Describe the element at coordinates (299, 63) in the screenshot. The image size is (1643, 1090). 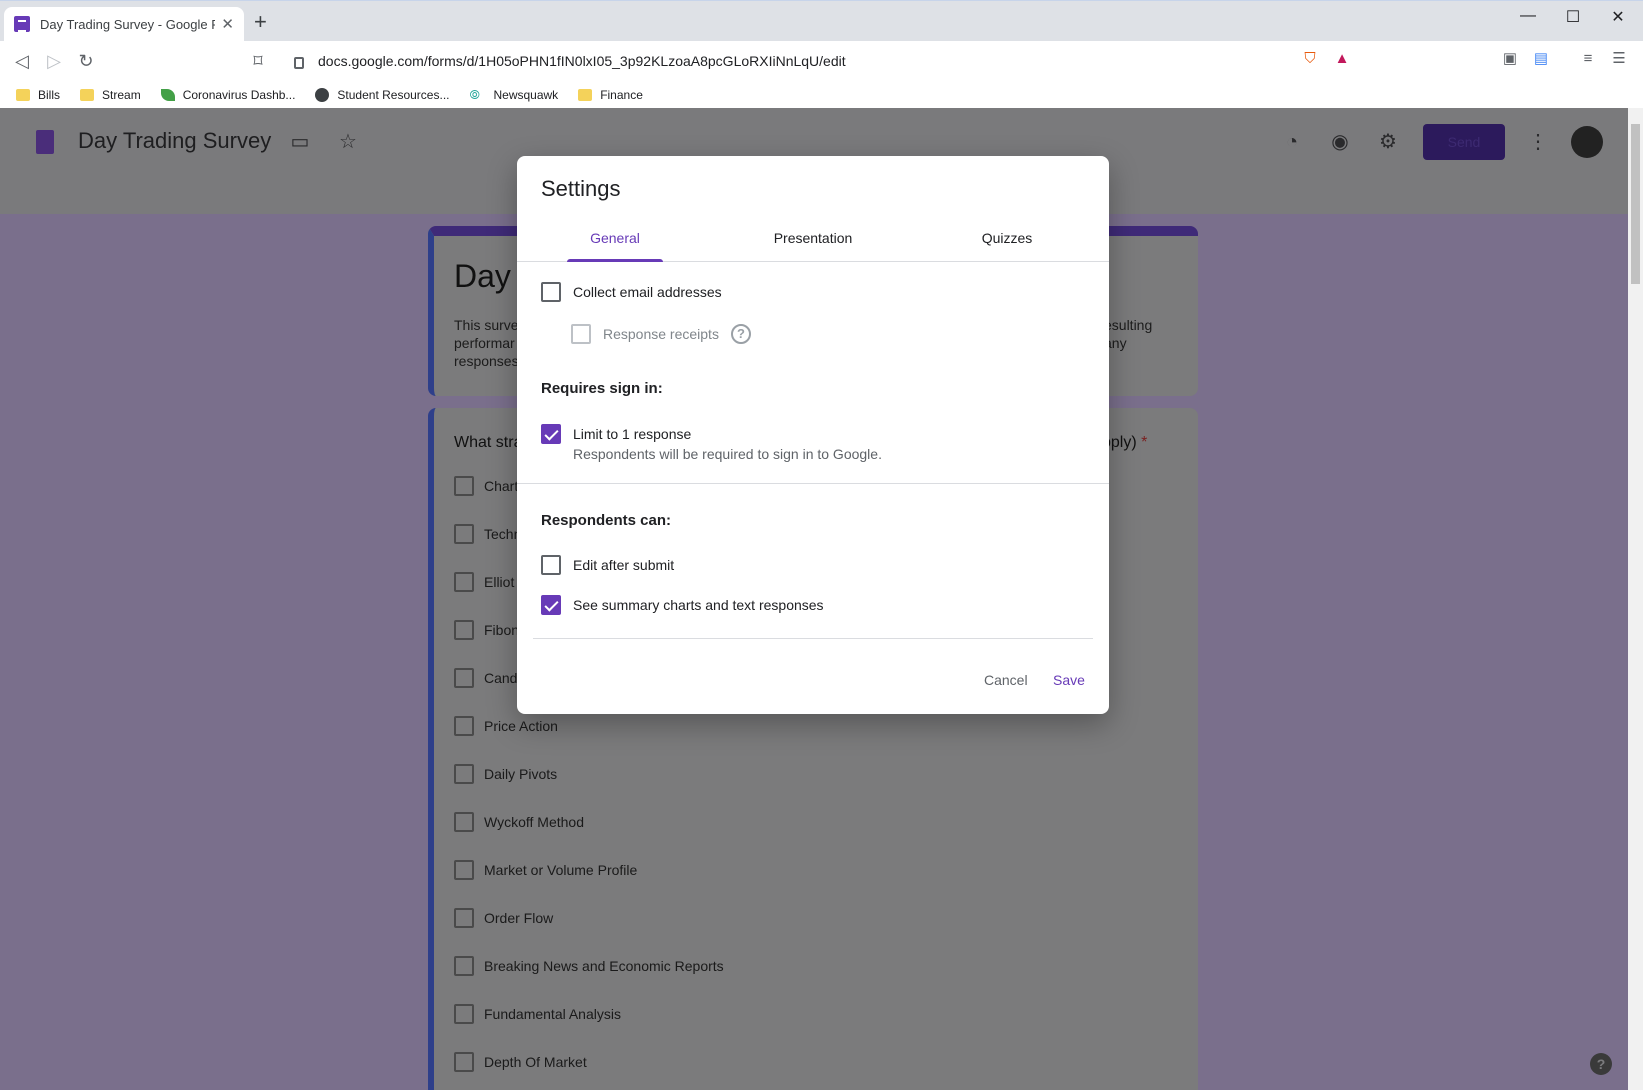
I see `lock-icon` at that location.